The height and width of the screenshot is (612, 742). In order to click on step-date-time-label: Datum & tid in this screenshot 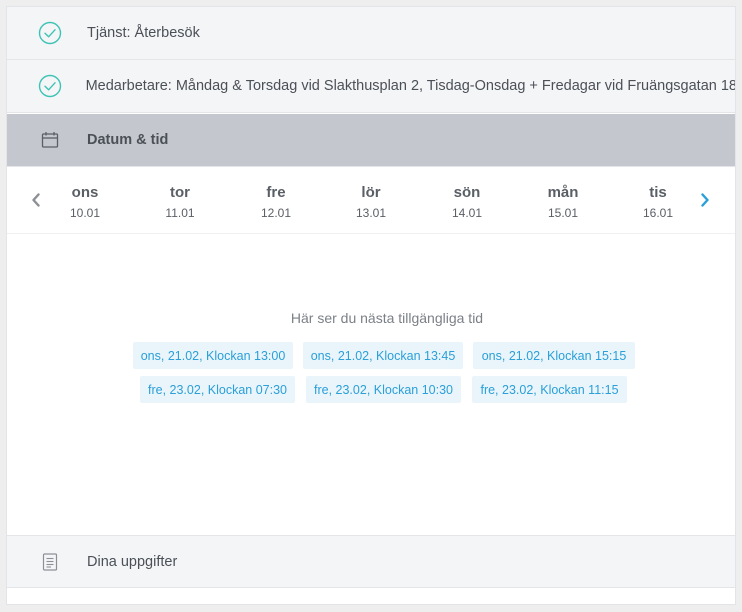, I will do `click(128, 140)`.